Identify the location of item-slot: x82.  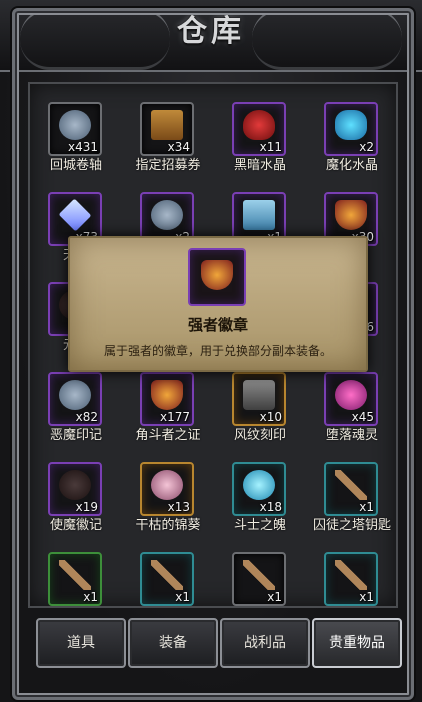
(75, 399).